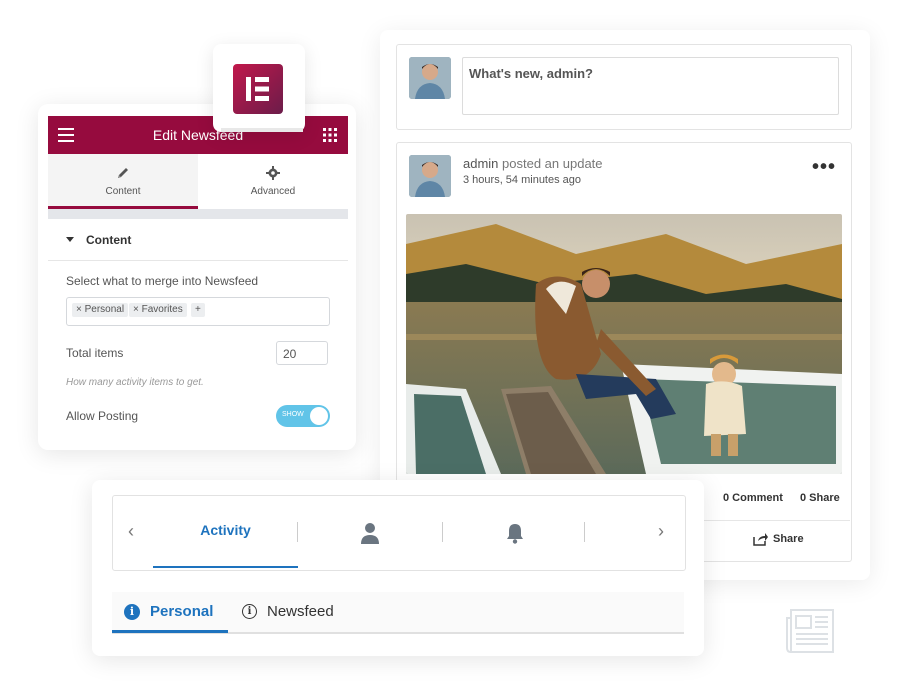  What do you see at coordinates (531, 73) in the screenshot?
I see `composer-placeholder: What's new, admin?` at bounding box center [531, 73].